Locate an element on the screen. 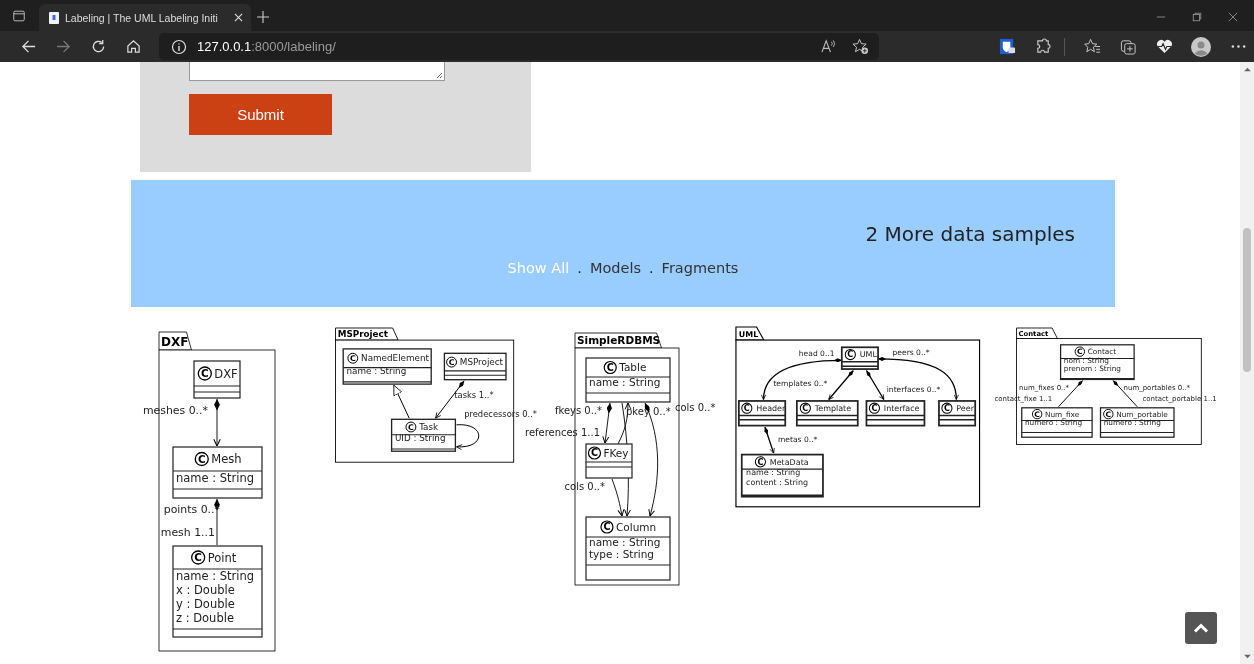 The height and width of the screenshot is (664, 1254). attribute-text: z : Double is located at coordinates (205, 618).